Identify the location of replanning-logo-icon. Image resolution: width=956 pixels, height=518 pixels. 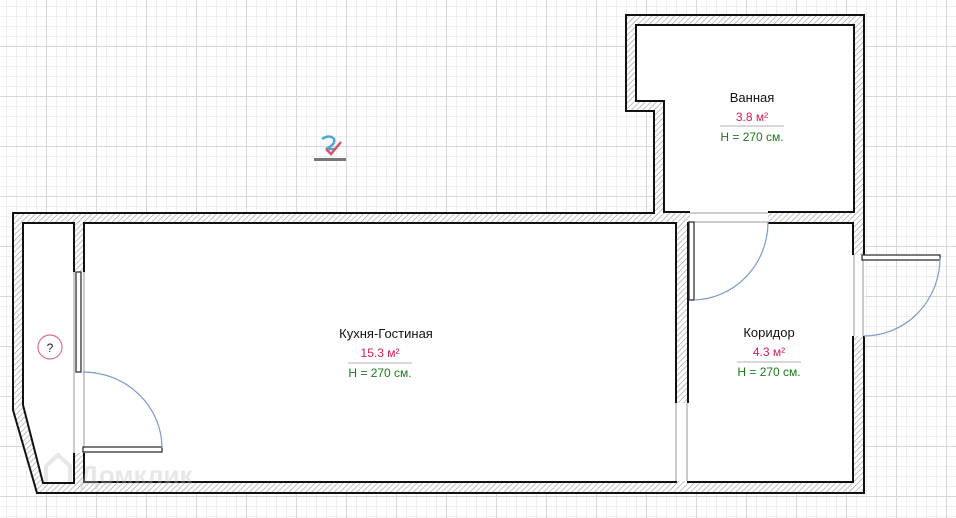
(330, 148).